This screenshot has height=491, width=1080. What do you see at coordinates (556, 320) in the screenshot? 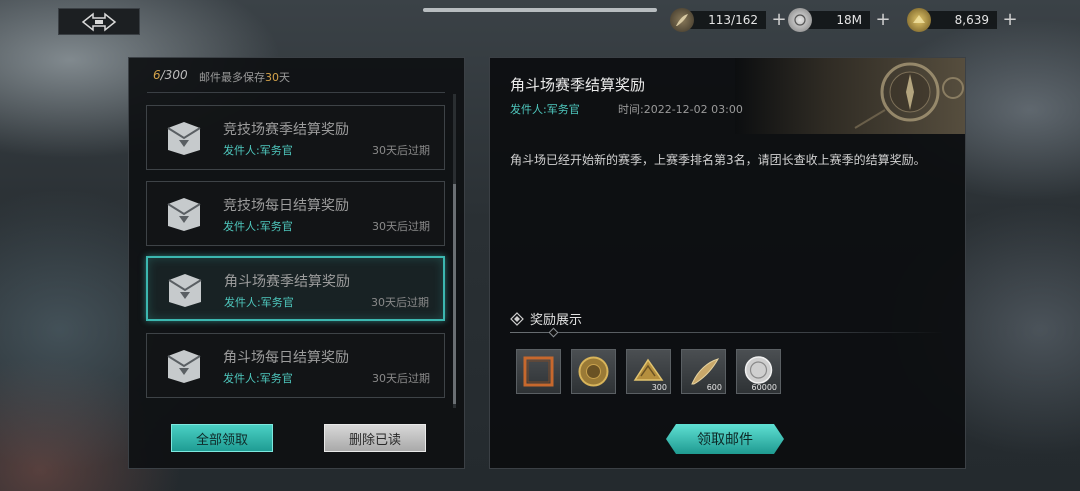
I see `reward-label: 奖励展示` at bounding box center [556, 320].